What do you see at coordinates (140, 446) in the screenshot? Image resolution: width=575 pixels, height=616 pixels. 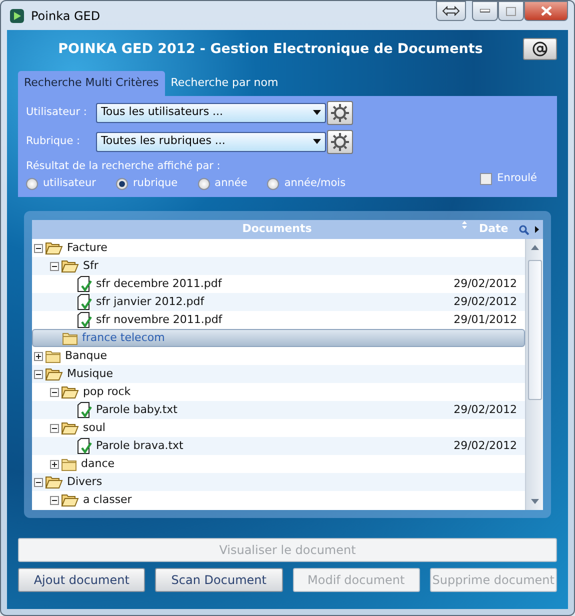 I see `item-name: Parole brava.txt` at bounding box center [140, 446].